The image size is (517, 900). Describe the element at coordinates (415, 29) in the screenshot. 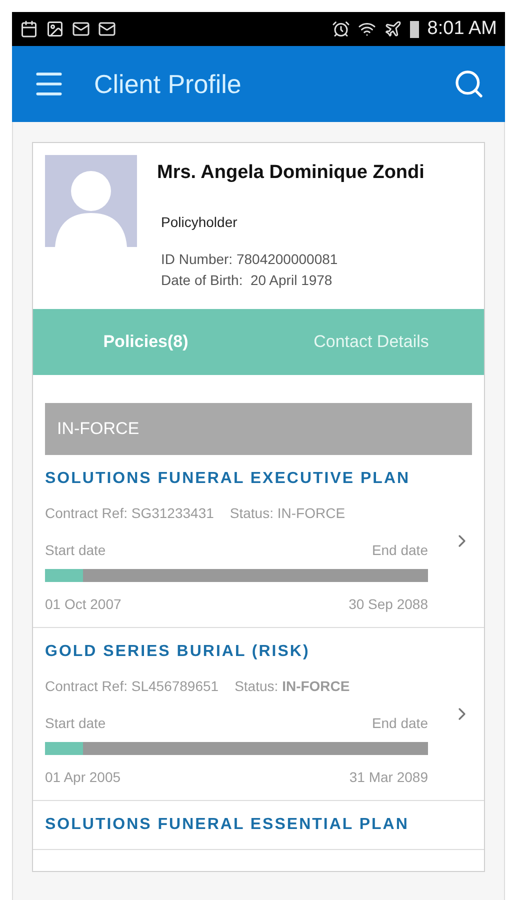

I see `battery-icon` at that location.